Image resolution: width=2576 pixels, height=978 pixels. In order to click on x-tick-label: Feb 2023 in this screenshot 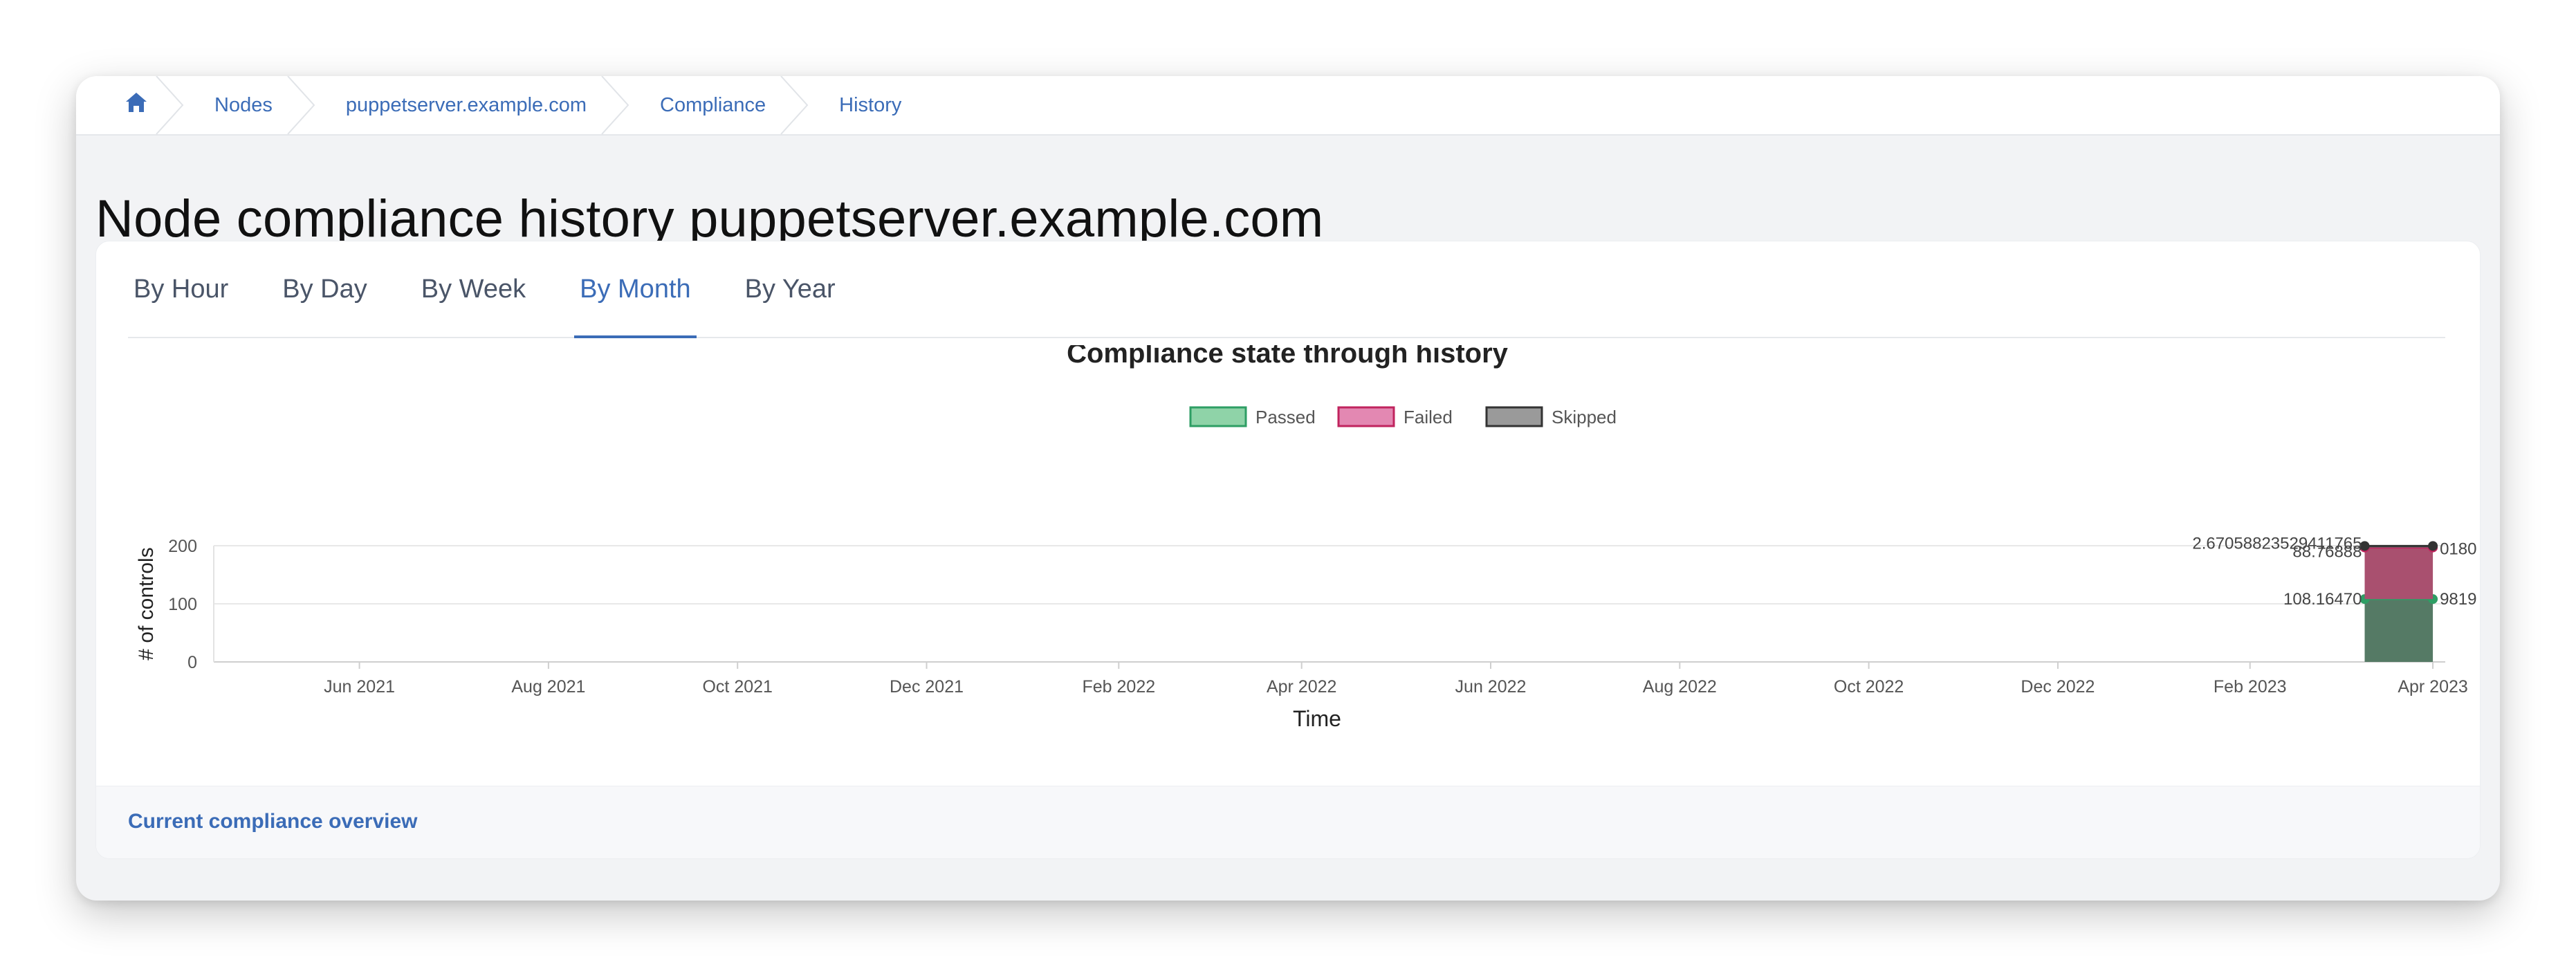, I will do `click(2250, 686)`.